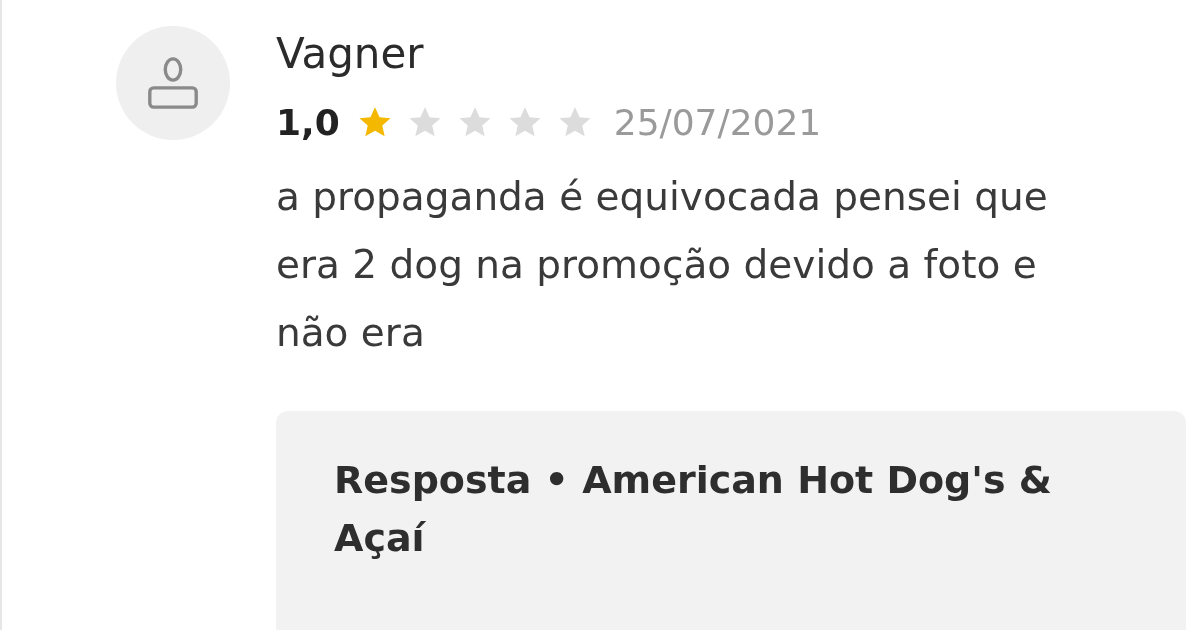 The width and height of the screenshot is (1200, 630). What do you see at coordinates (308, 122) in the screenshot?
I see `rating-score: 1,0` at bounding box center [308, 122].